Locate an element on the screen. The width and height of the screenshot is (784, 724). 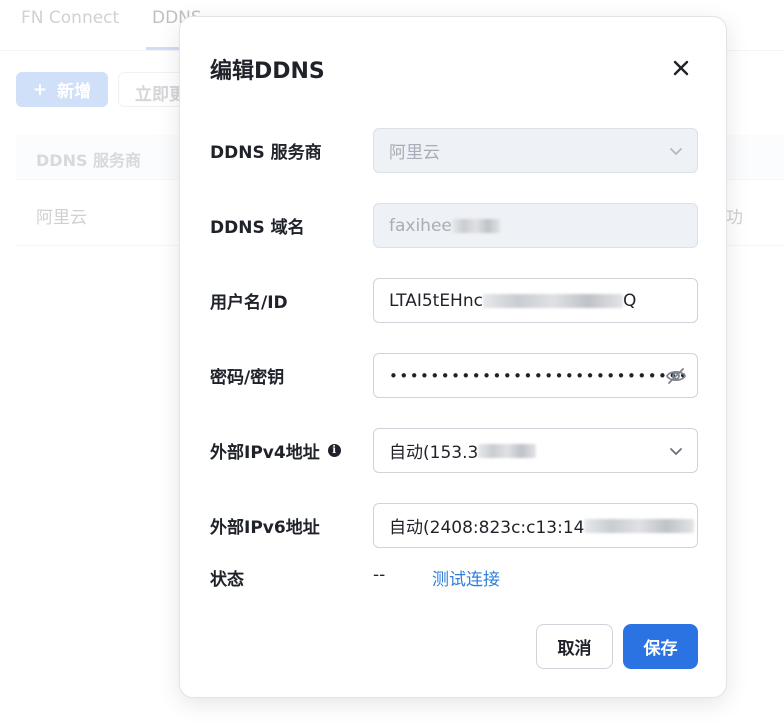
dialog-title: 编辑DDNS is located at coordinates (267, 71).